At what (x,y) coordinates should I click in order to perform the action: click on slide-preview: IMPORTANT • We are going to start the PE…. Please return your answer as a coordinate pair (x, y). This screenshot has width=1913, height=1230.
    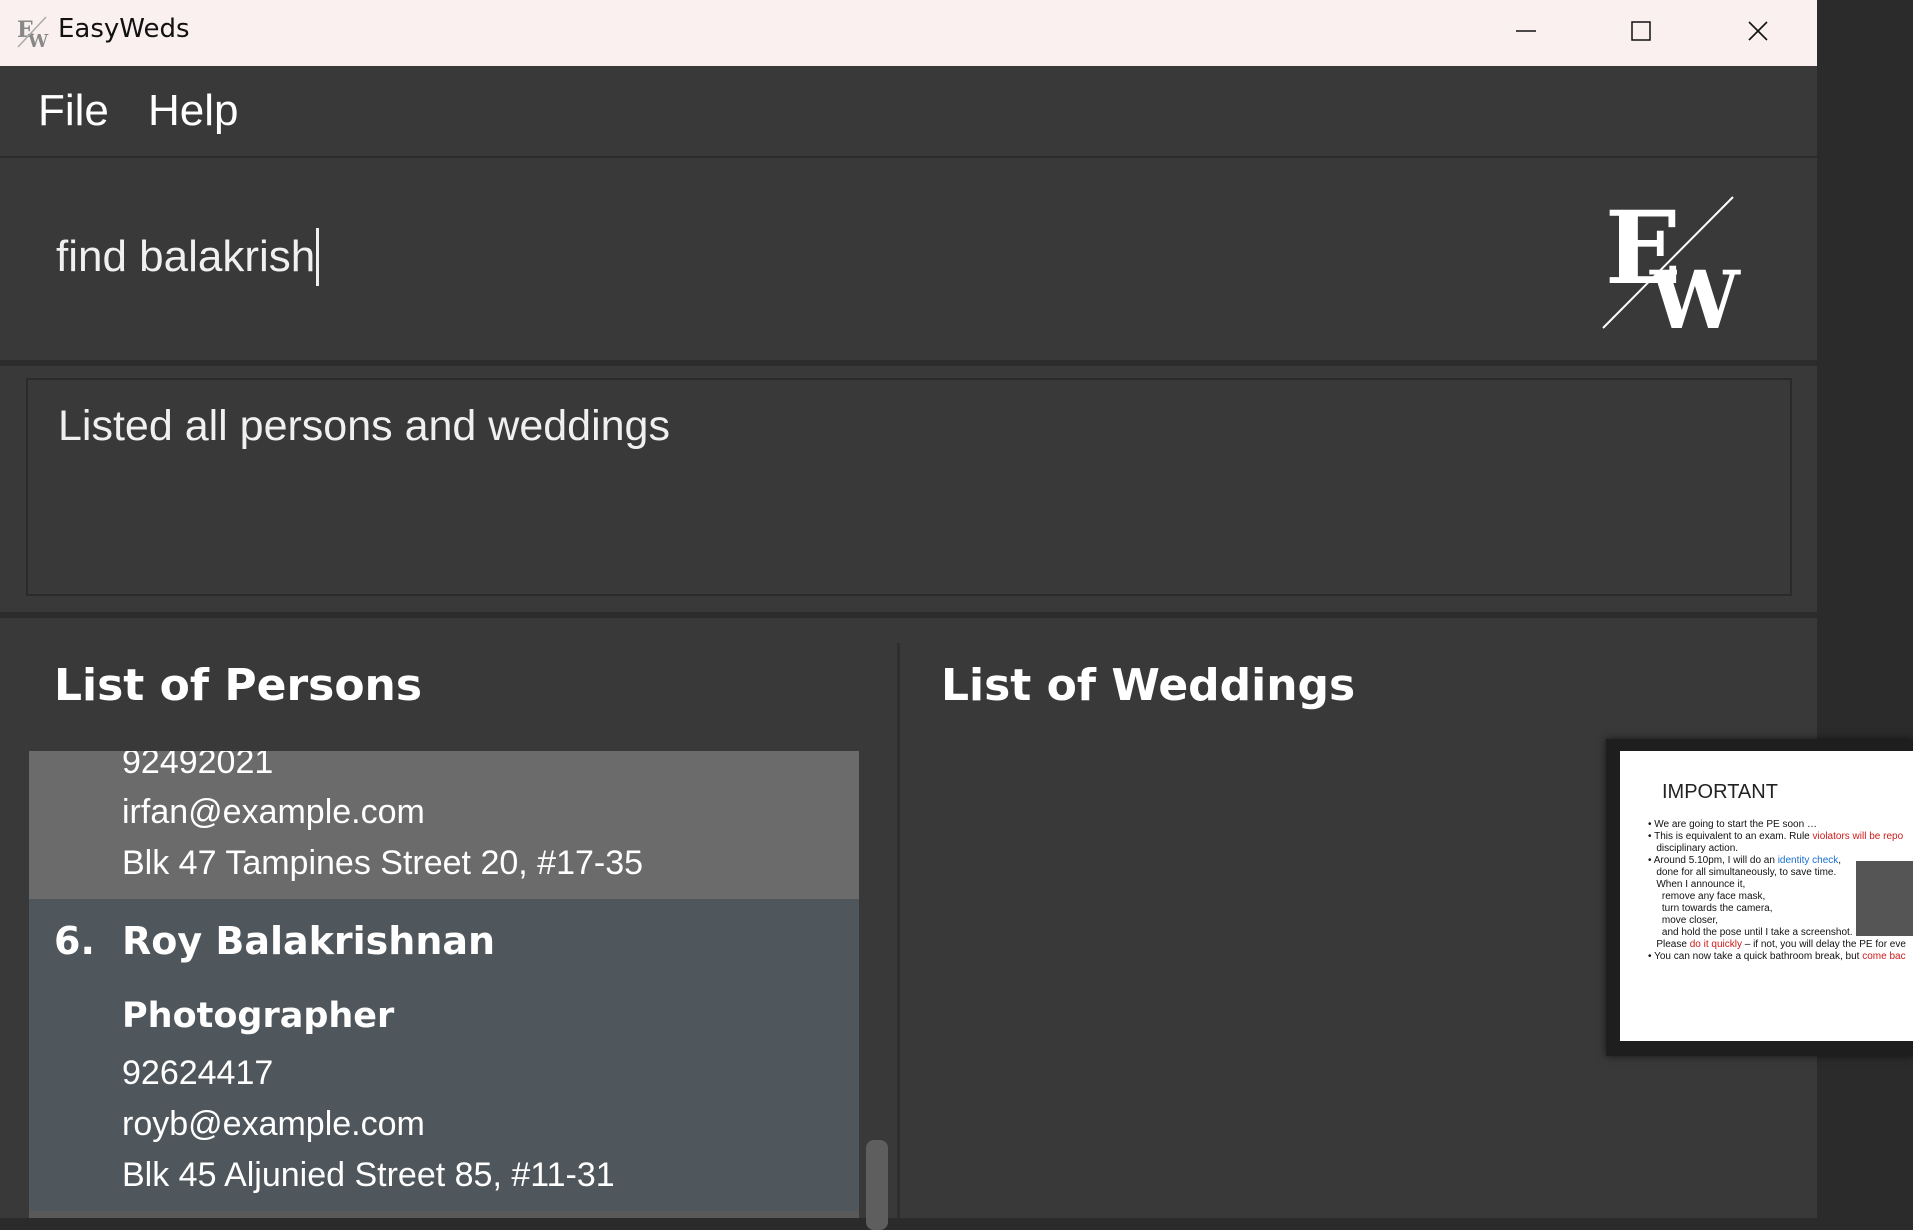
    Looking at the image, I should click on (1766, 896).